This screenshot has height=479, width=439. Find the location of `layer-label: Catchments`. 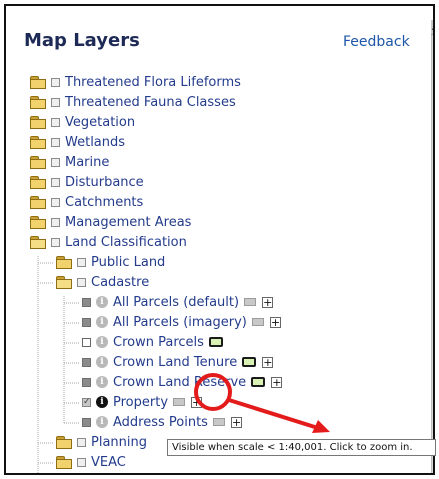

layer-label: Catchments is located at coordinates (104, 202).